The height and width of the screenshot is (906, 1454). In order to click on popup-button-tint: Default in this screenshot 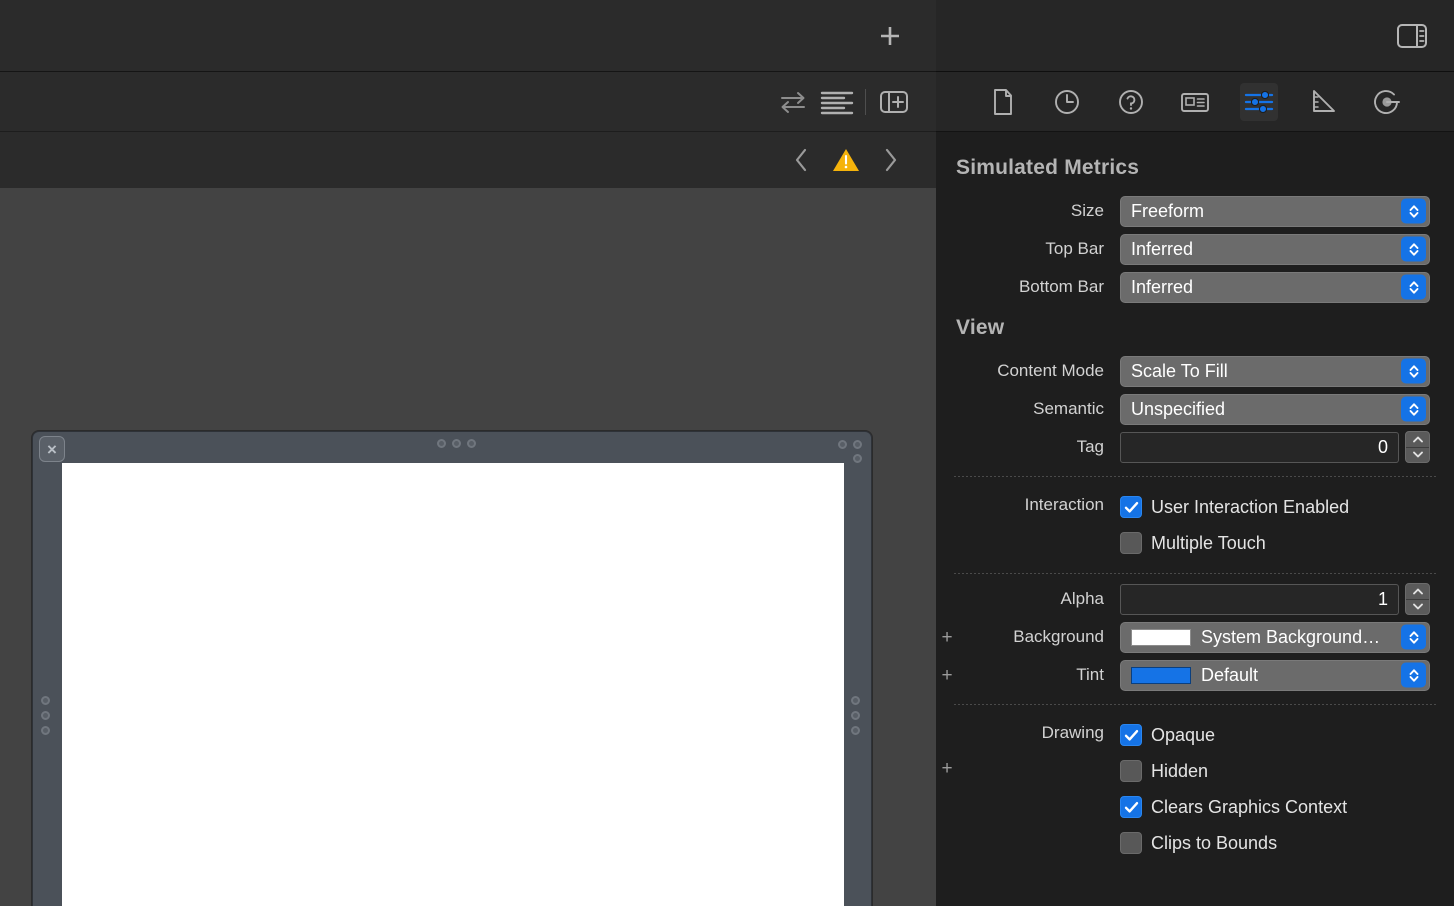, I will do `click(1275, 675)`.